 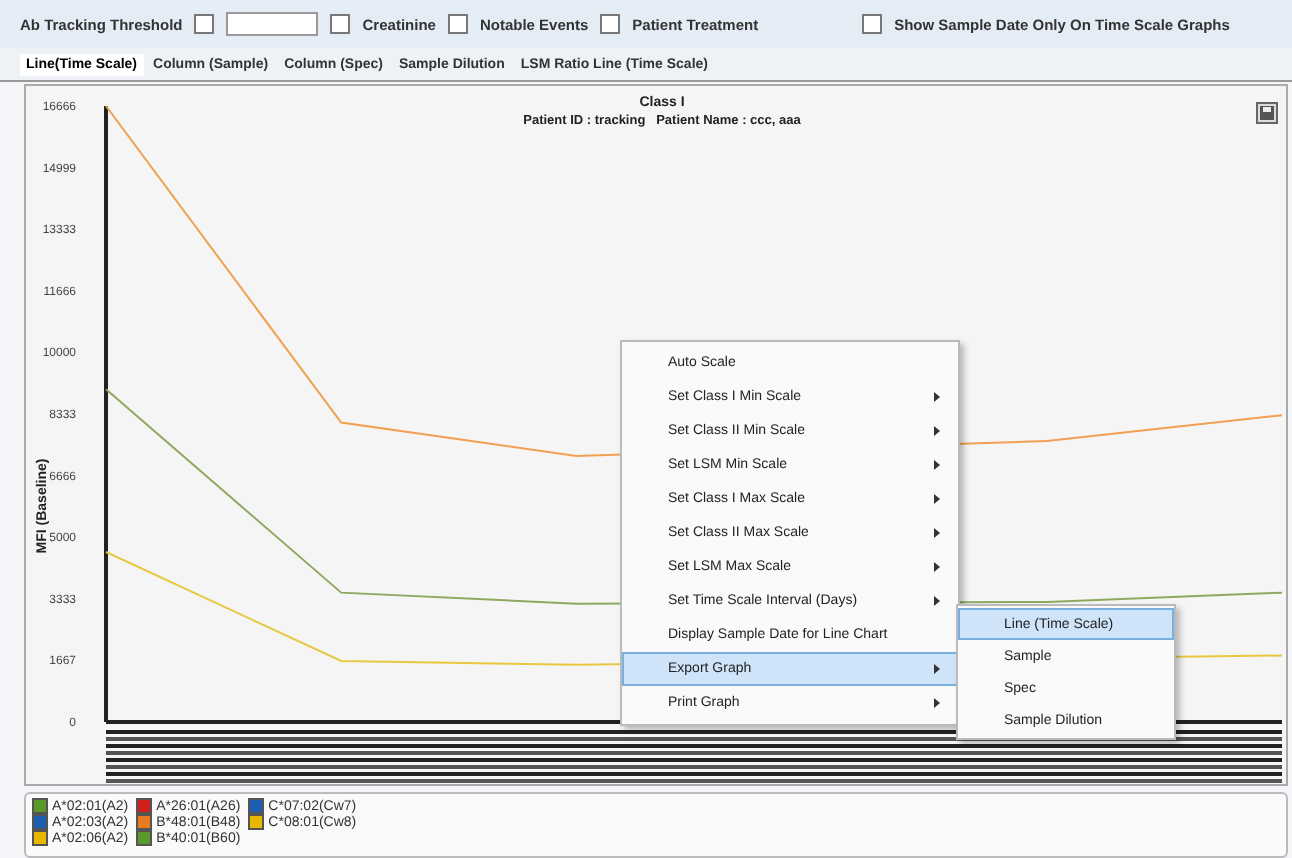 What do you see at coordinates (272, 24) in the screenshot?
I see `threshold-input-field` at bounding box center [272, 24].